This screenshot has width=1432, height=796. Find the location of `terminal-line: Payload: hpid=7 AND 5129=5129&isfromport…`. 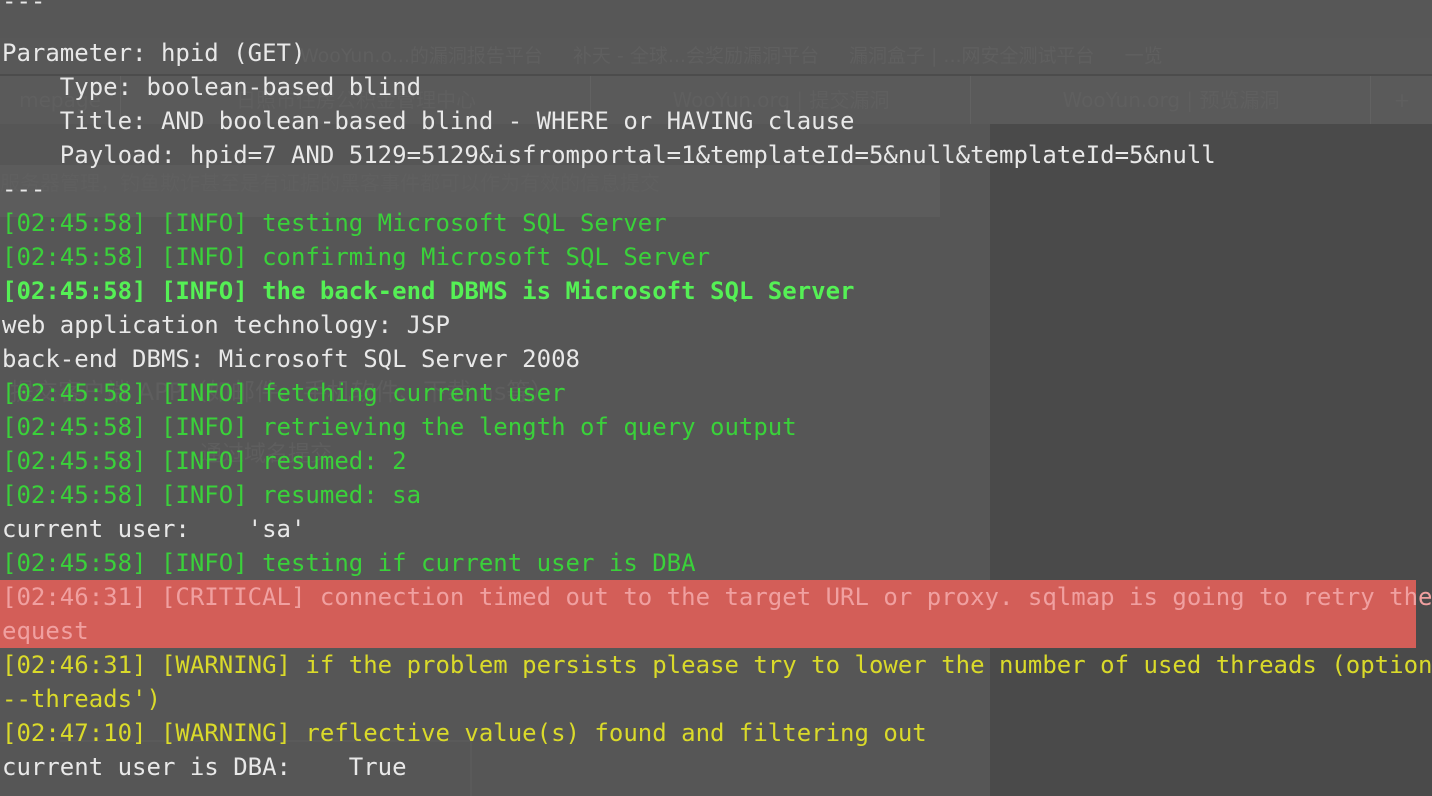

terminal-line: Payload: hpid=7 AND 5129=5129&isfromport… is located at coordinates (609, 155).